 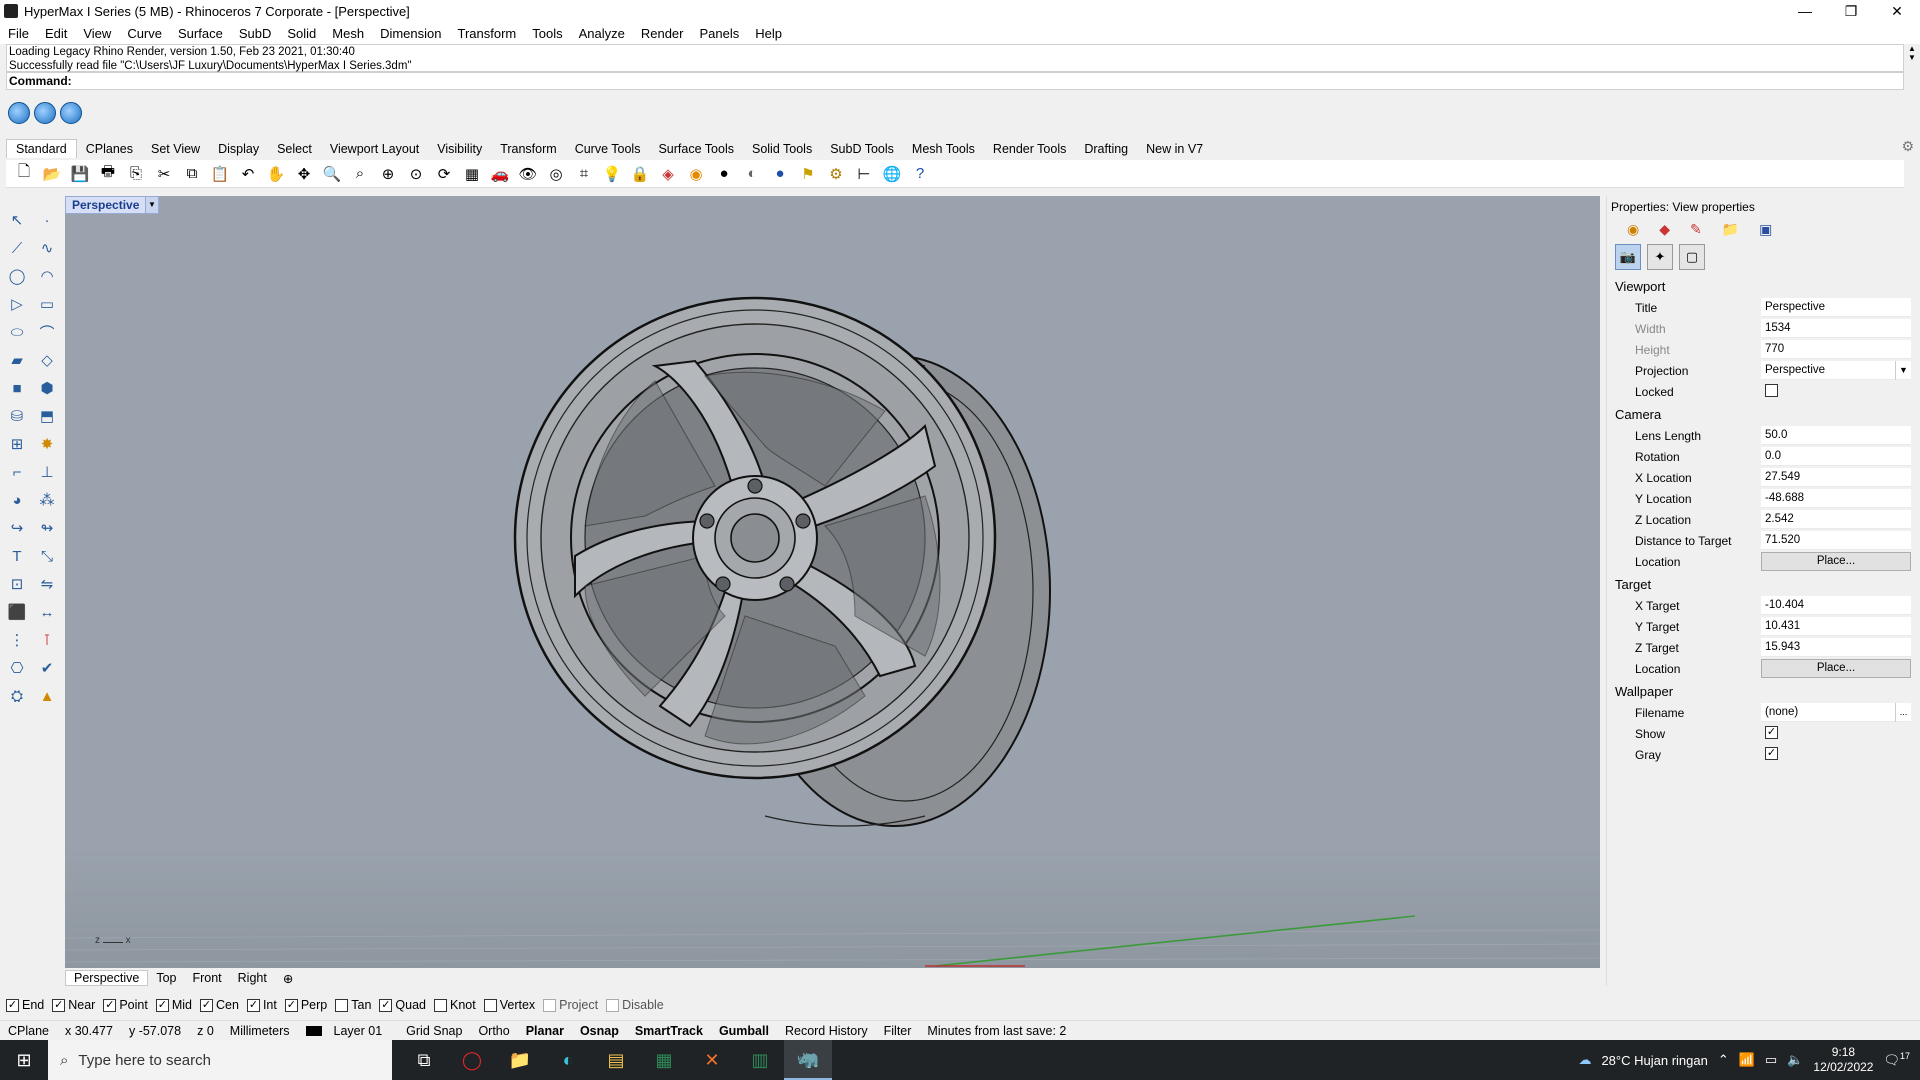 I want to click on curve-icon: ∿, so click(x=47, y=248).